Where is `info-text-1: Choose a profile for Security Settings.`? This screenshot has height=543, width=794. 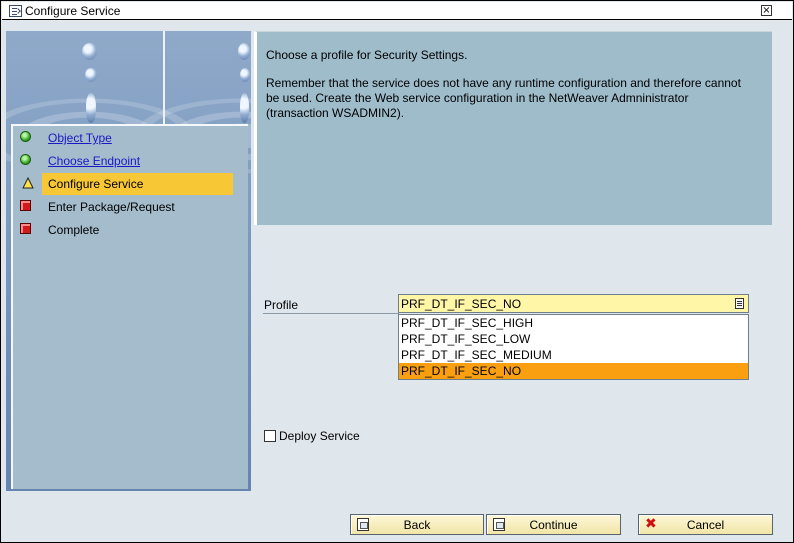 info-text-1: Choose a profile for Security Settings. is located at coordinates (367, 55).